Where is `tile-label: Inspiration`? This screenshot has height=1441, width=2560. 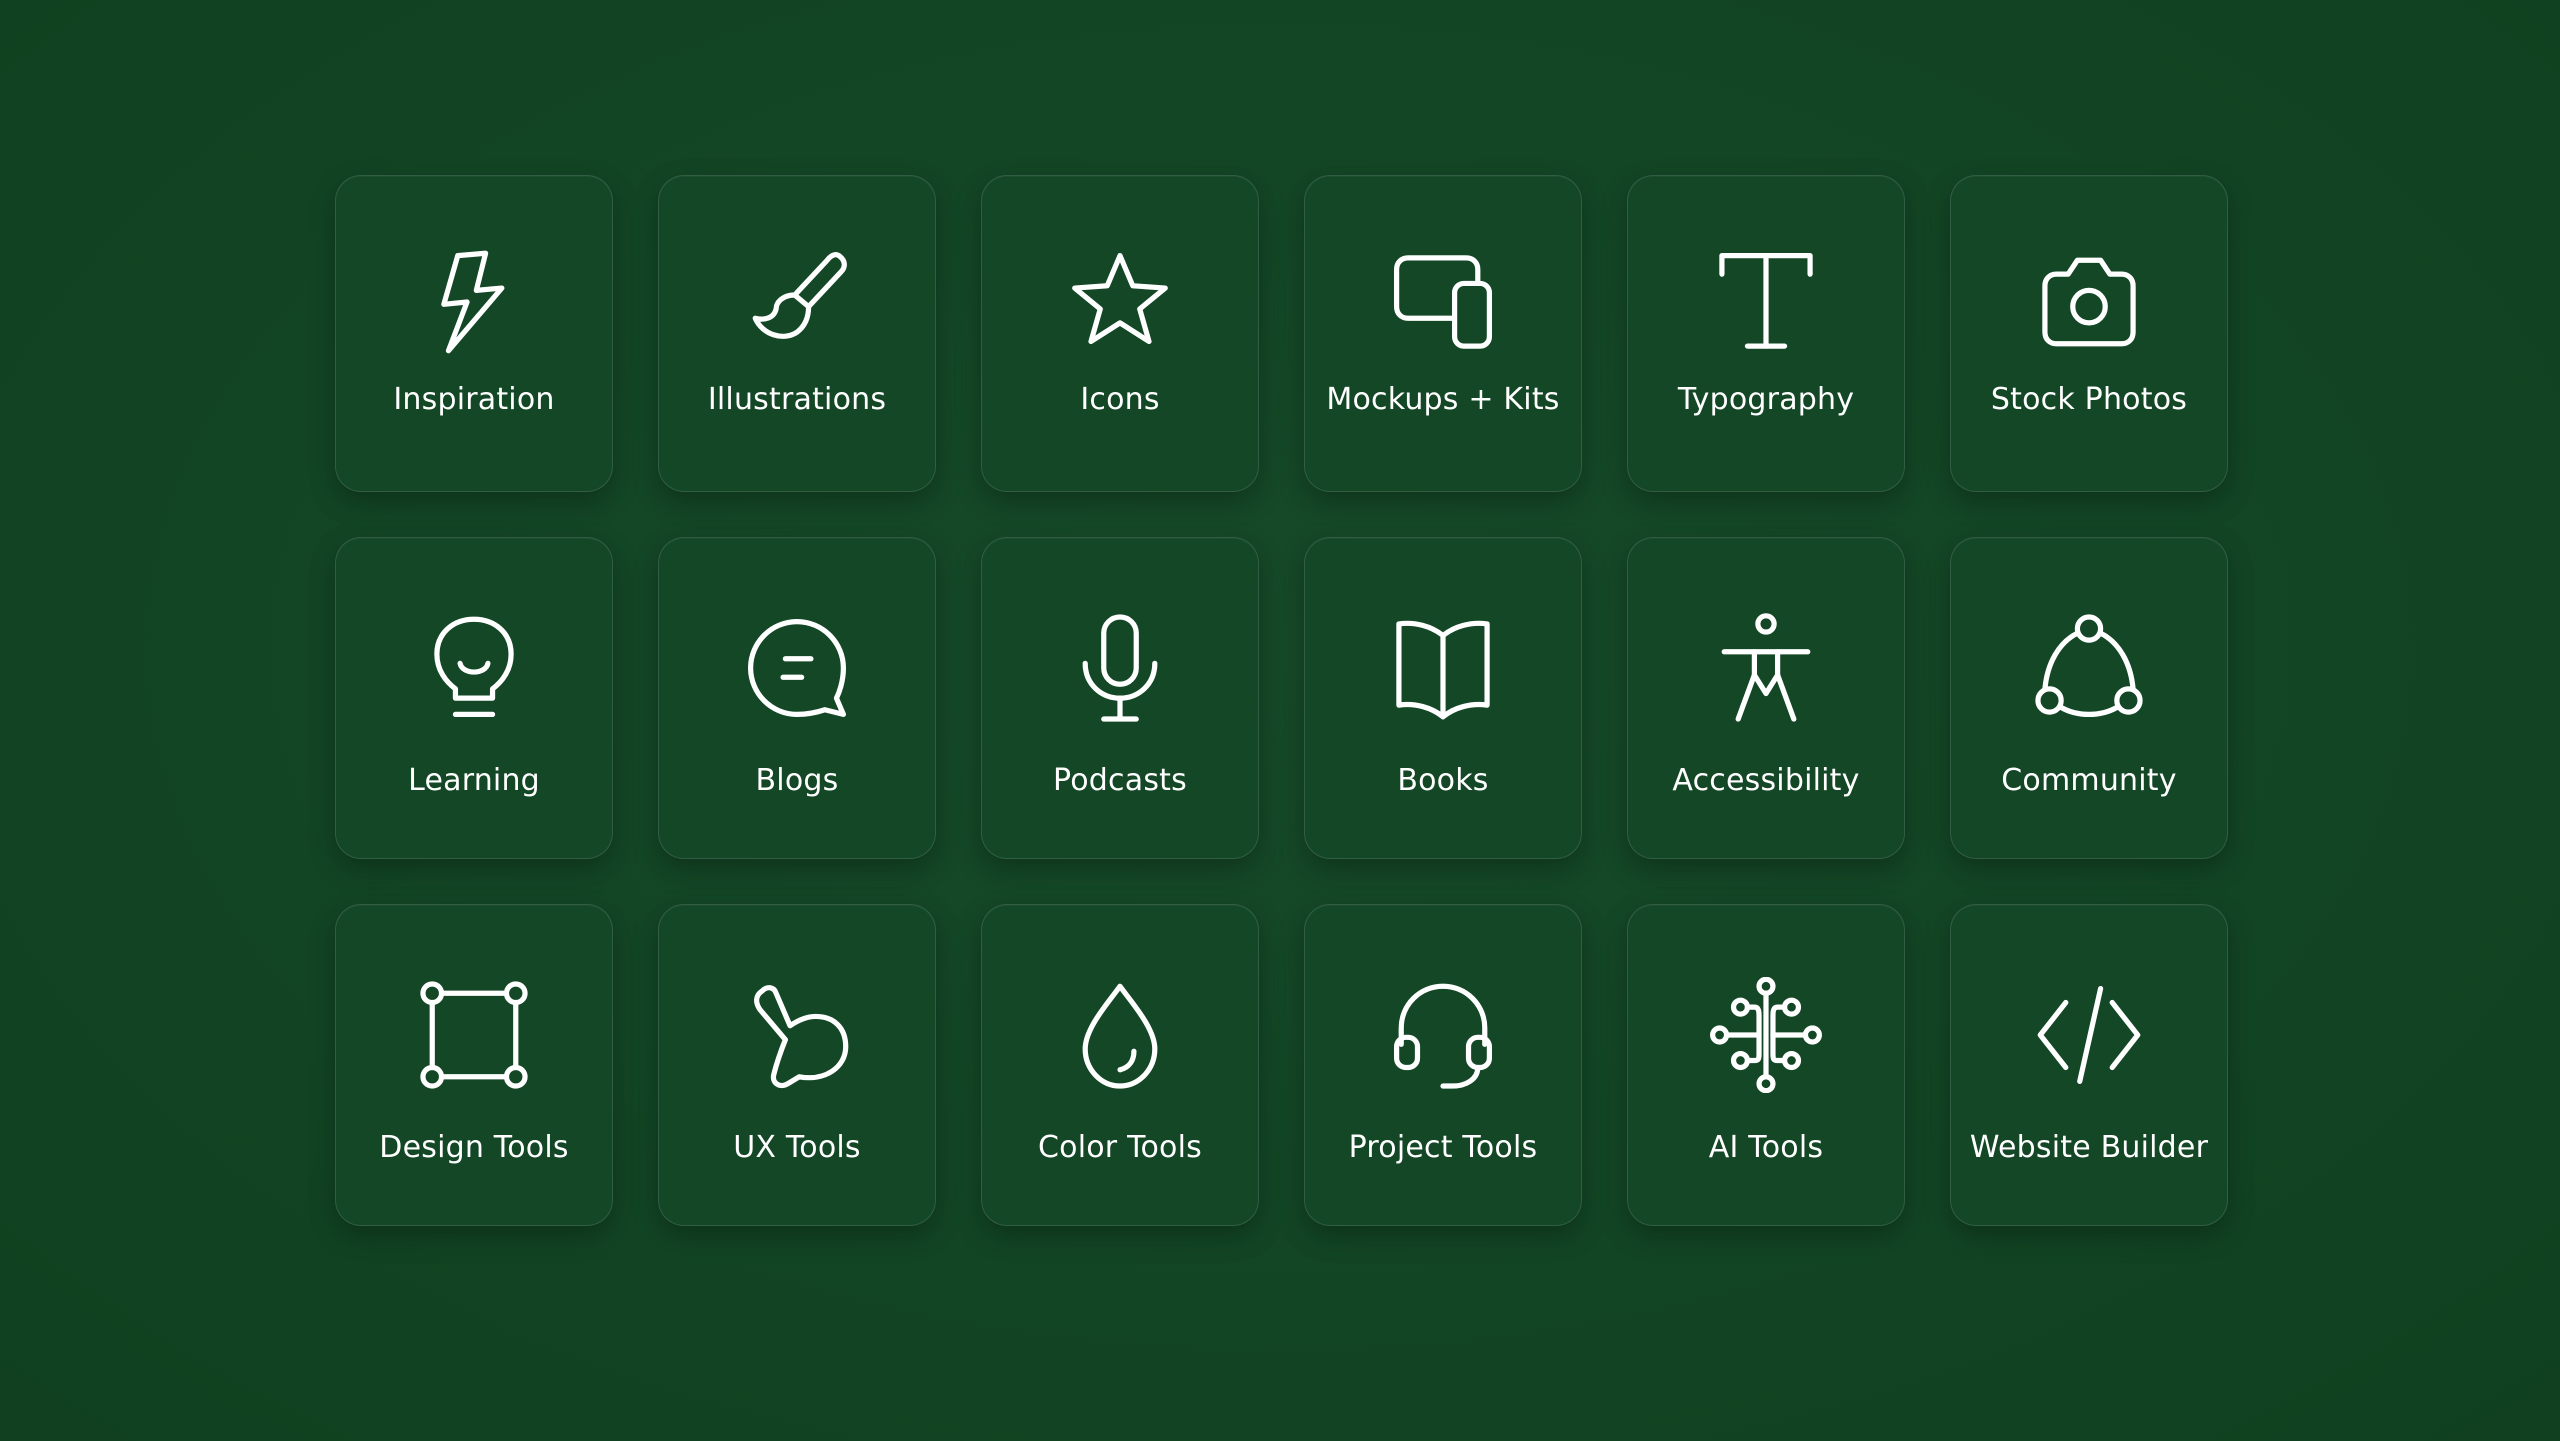 tile-label: Inspiration is located at coordinates (474, 399).